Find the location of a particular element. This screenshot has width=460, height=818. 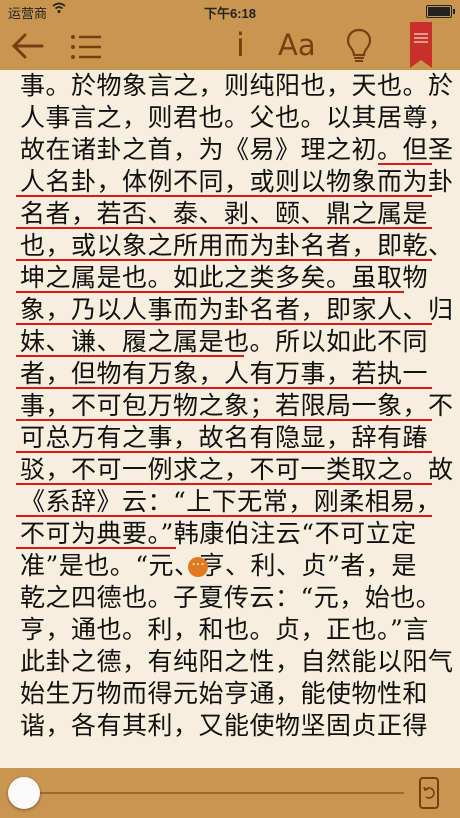

progress-slider-track is located at coordinates (214, 793).